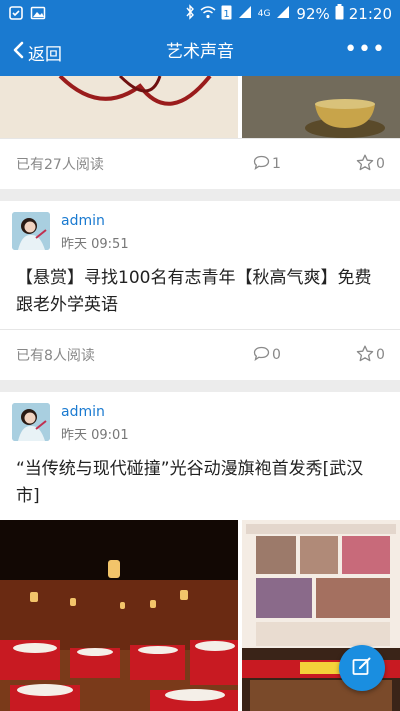  I want to click on status-bar: 1 4G 92% 21:20, so click(200, 14).